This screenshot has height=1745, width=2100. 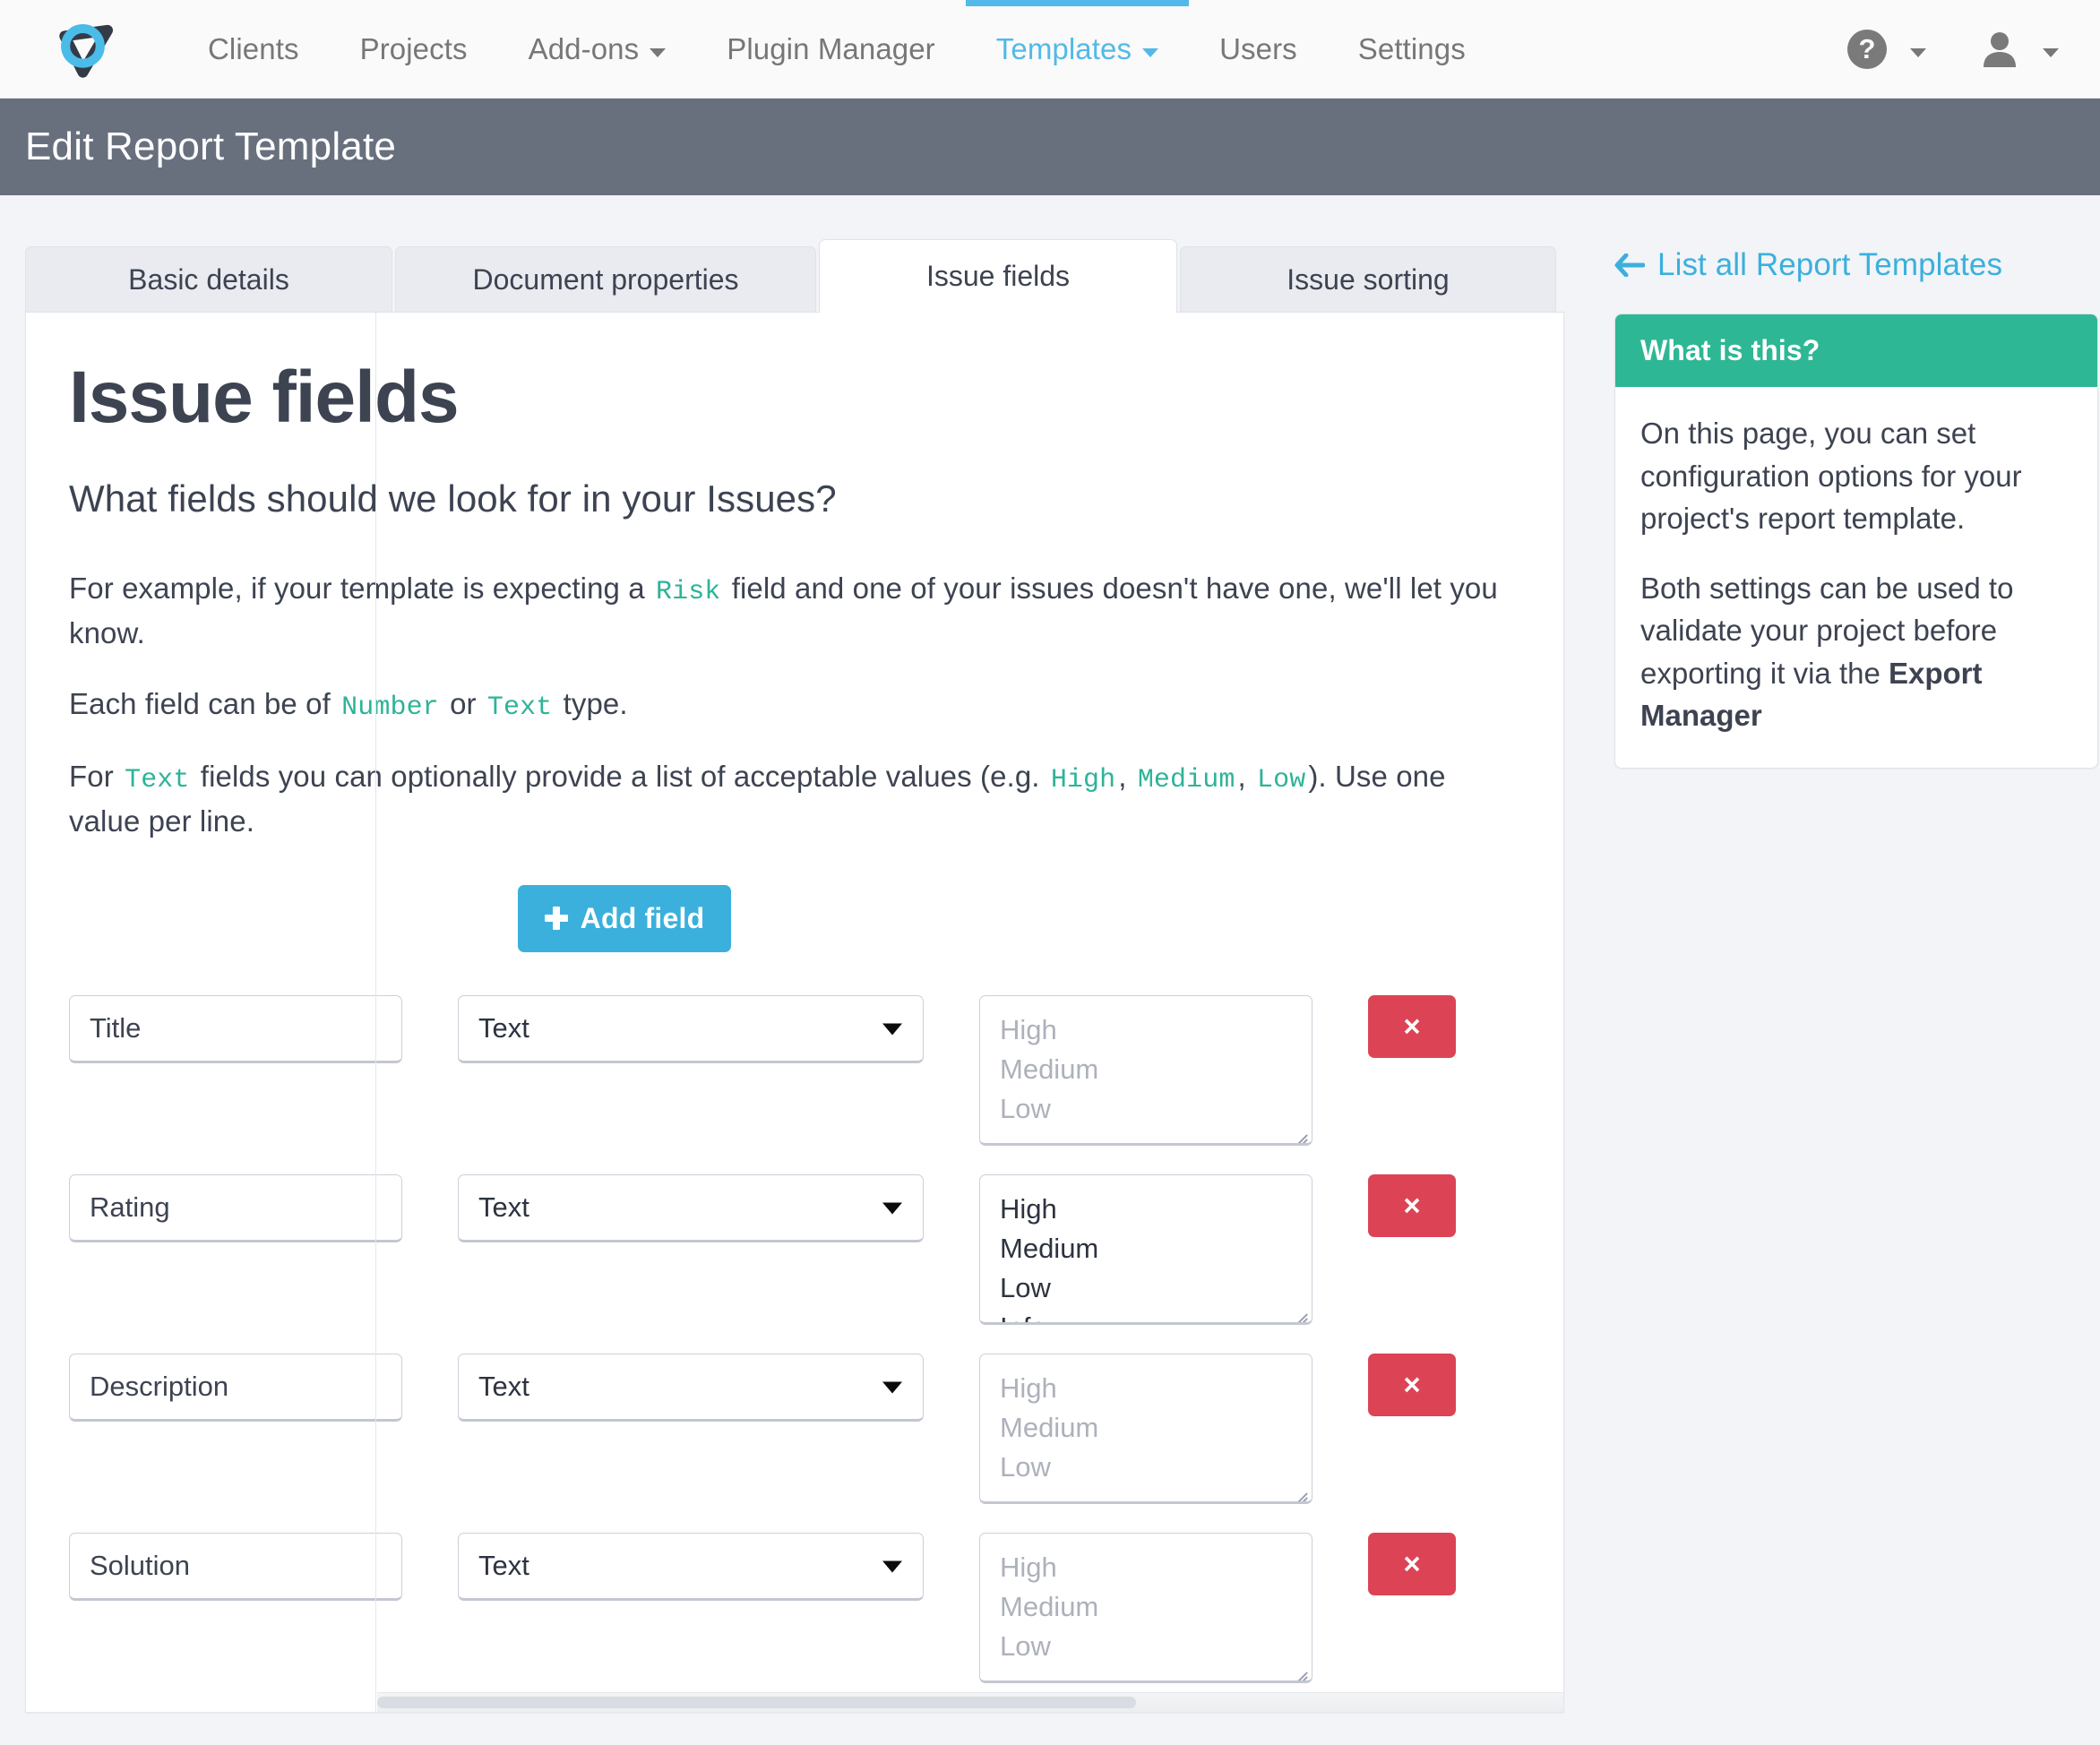 I want to click on page-title: Edit Report Template, so click(x=211, y=146).